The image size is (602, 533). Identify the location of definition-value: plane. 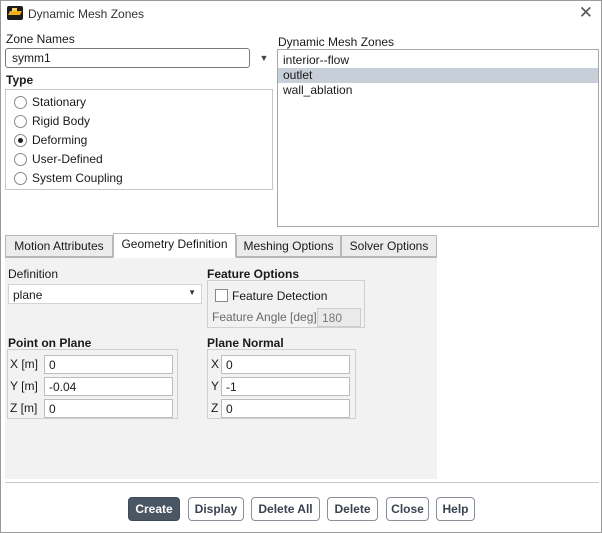
(28, 295).